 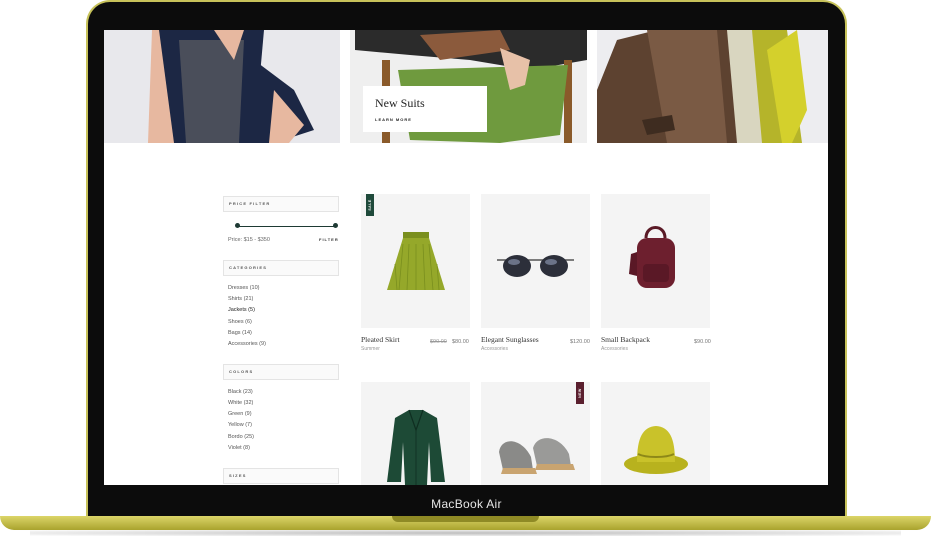 What do you see at coordinates (460, 342) in the screenshot?
I see `product-price: $80.00` at bounding box center [460, 342].